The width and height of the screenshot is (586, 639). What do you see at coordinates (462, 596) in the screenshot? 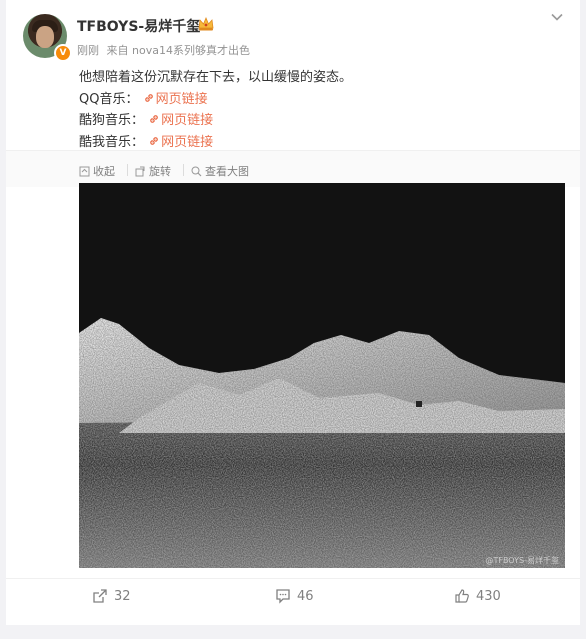
I see `thumbs-up-icon` at bounding box center [462, 596].